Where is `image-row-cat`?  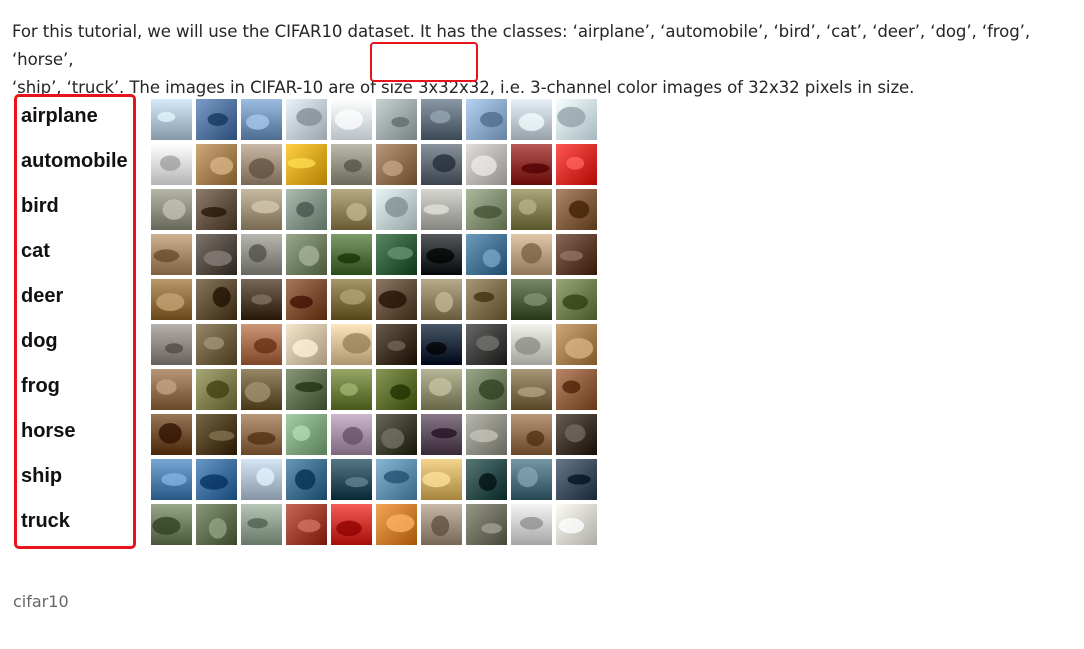
image-row-cat is located at coordinates (374, 254).